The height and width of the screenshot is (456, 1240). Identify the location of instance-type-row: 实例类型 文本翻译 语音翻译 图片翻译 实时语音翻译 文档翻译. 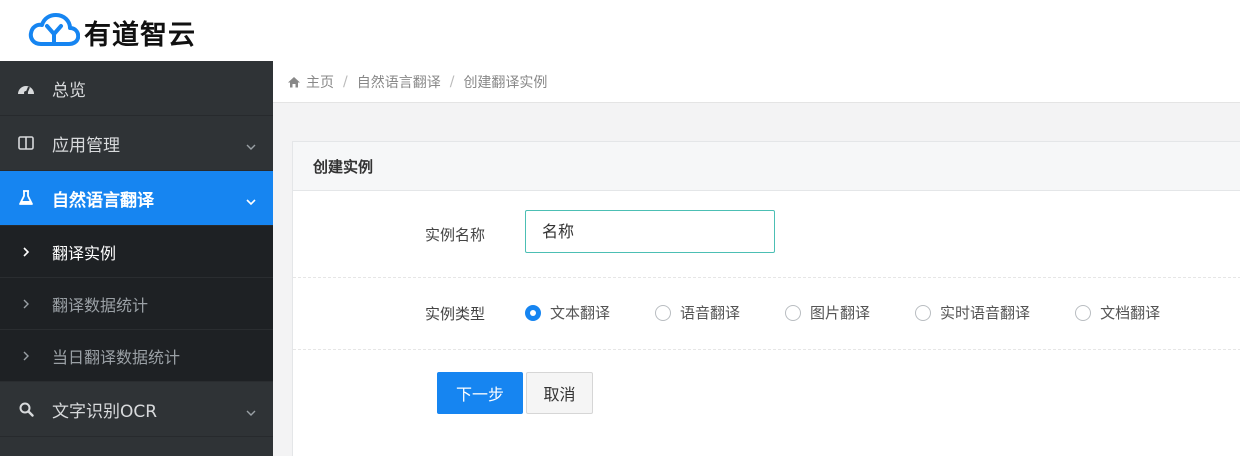
(766, 314).